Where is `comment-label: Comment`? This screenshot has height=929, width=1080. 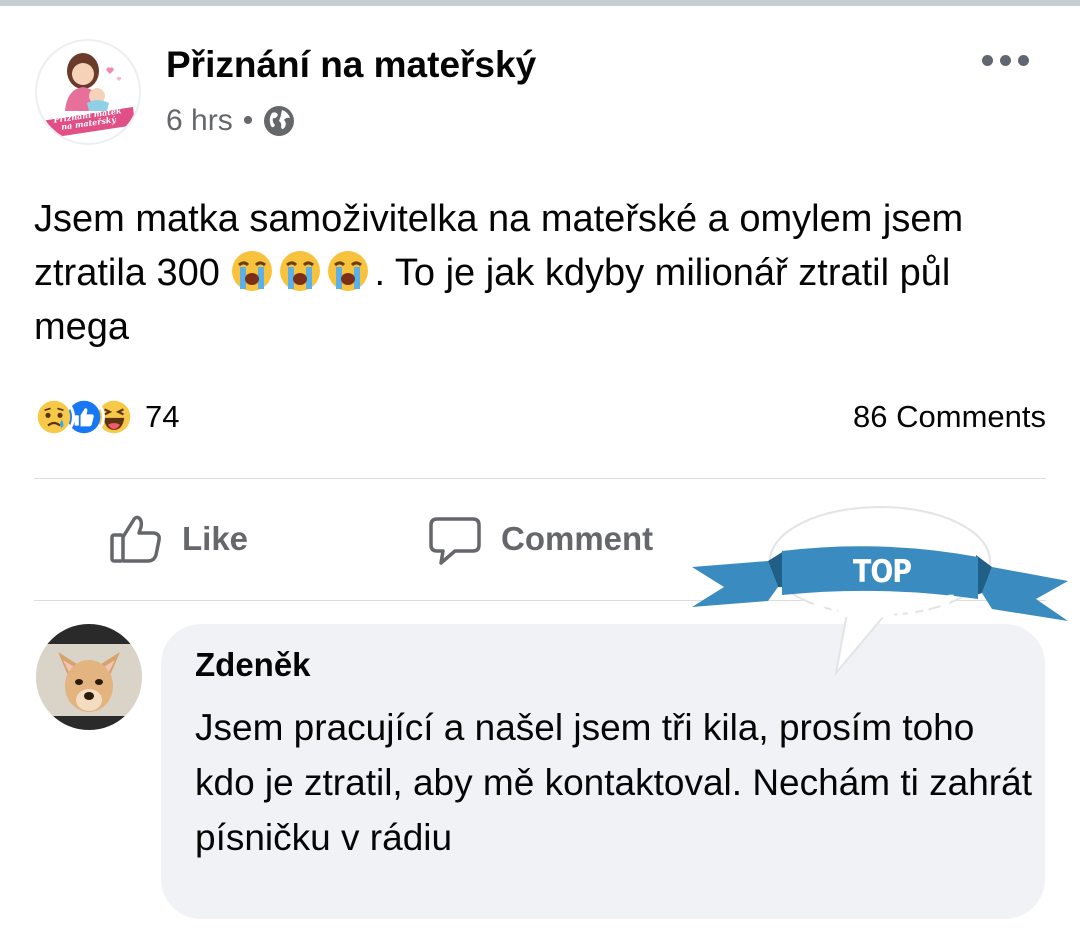 comment-label: Comment is located at coordinates (577, 538).